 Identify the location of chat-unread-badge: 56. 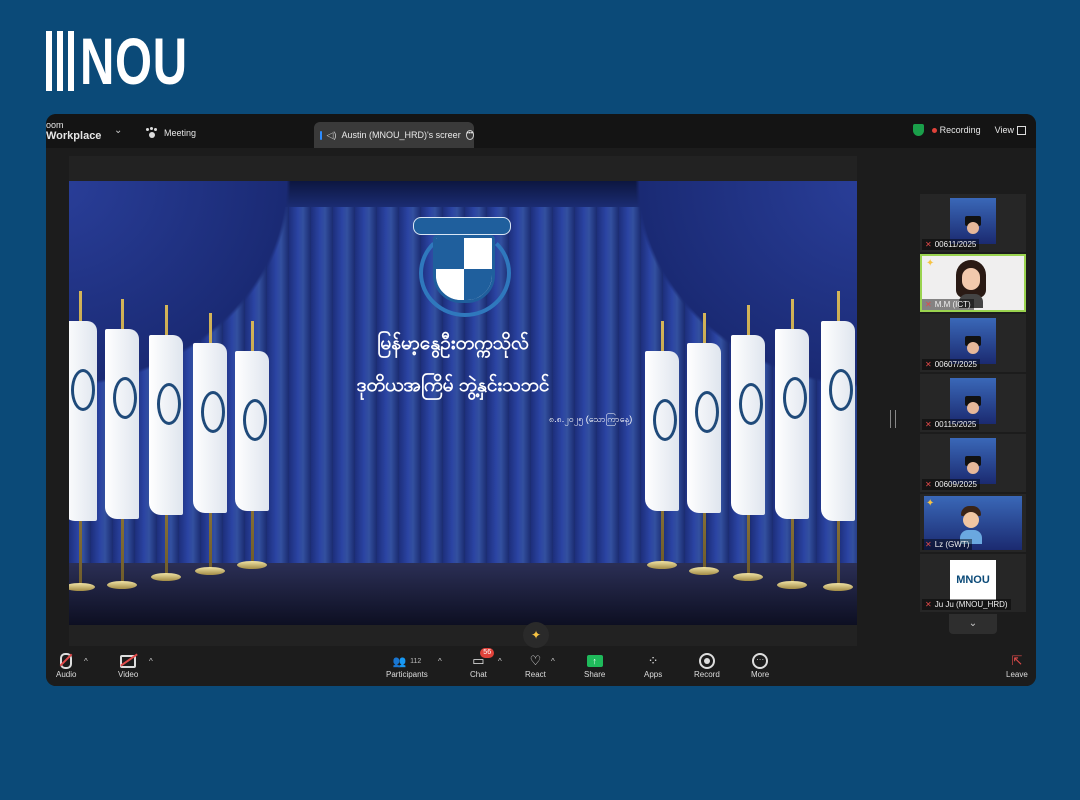
(487, 653).